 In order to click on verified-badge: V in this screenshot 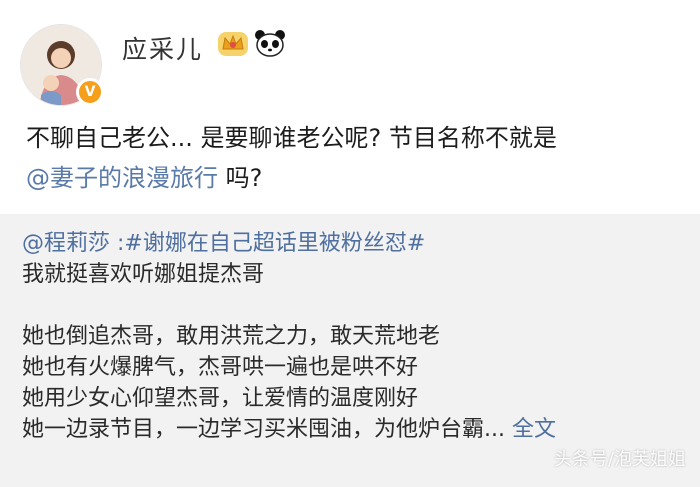, I will do `click(90, 92)`.